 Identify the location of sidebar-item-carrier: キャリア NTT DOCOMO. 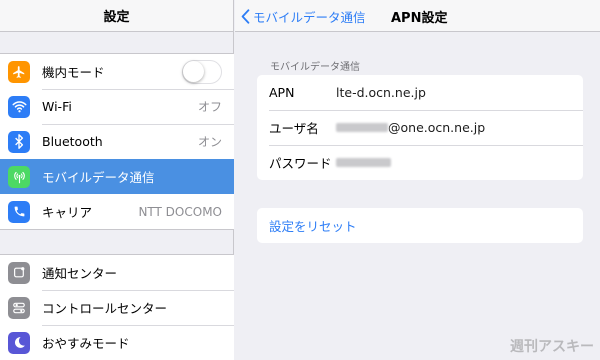
(117, 211).